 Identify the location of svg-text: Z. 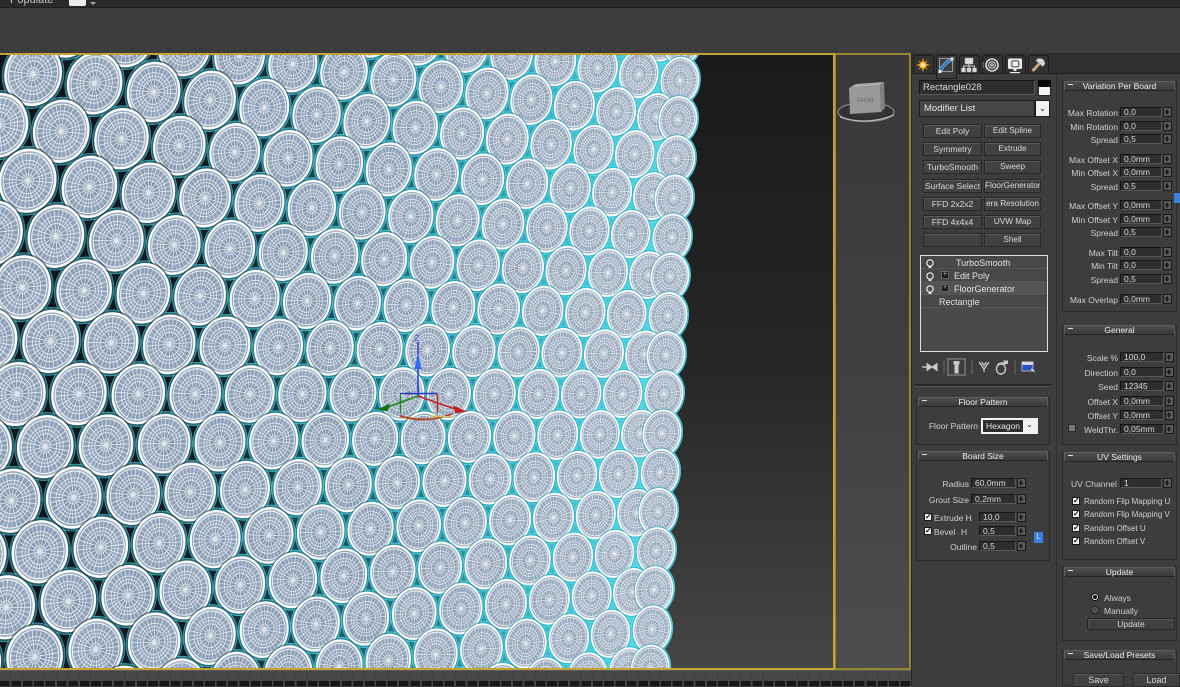
(417, 338).